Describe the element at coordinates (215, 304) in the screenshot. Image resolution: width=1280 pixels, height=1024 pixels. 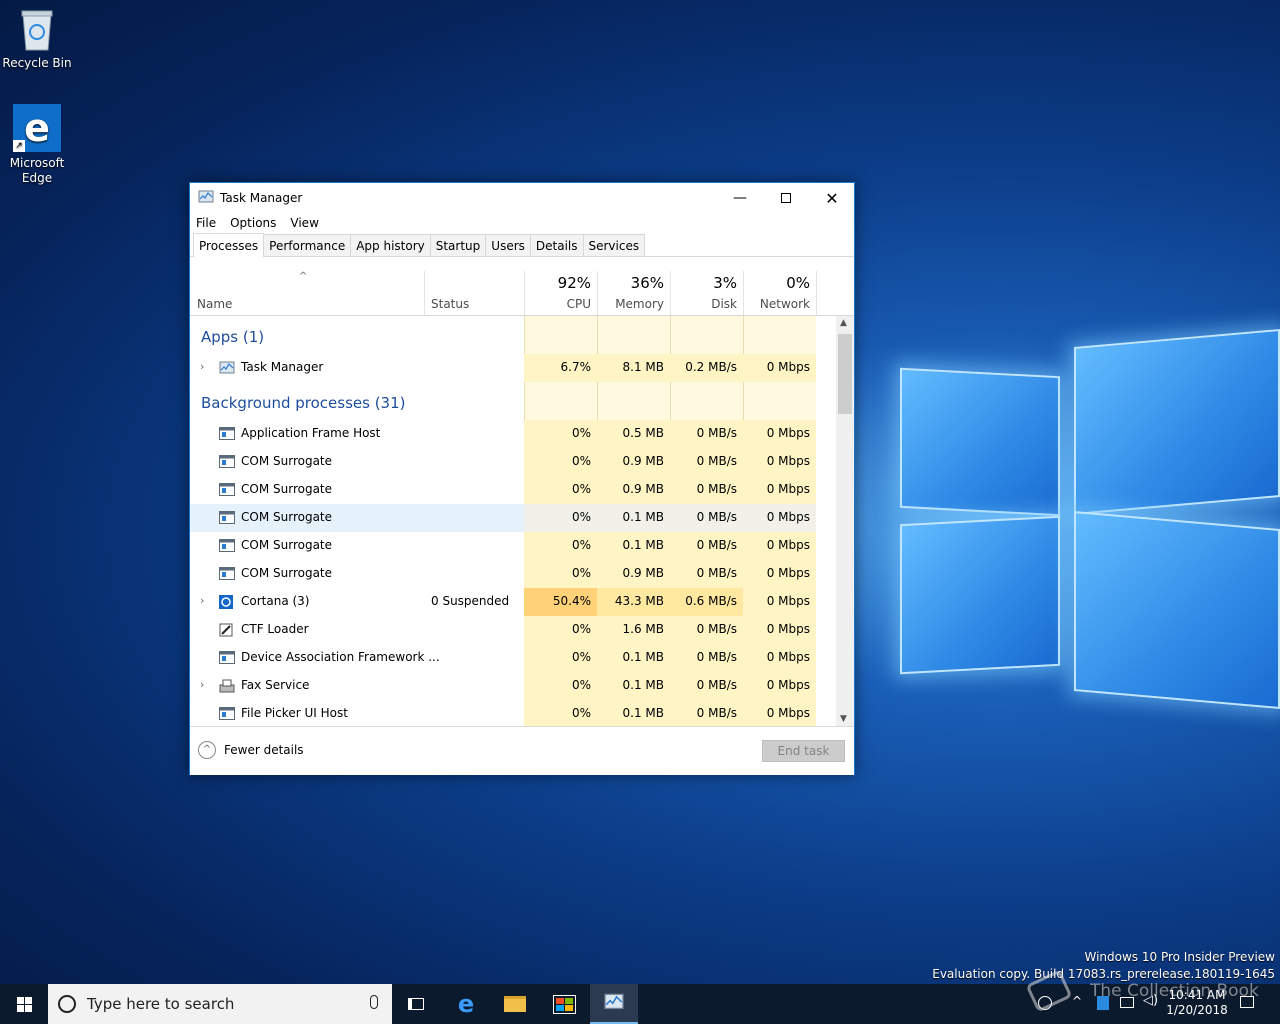
I see `column-name-label: Name` at that location.